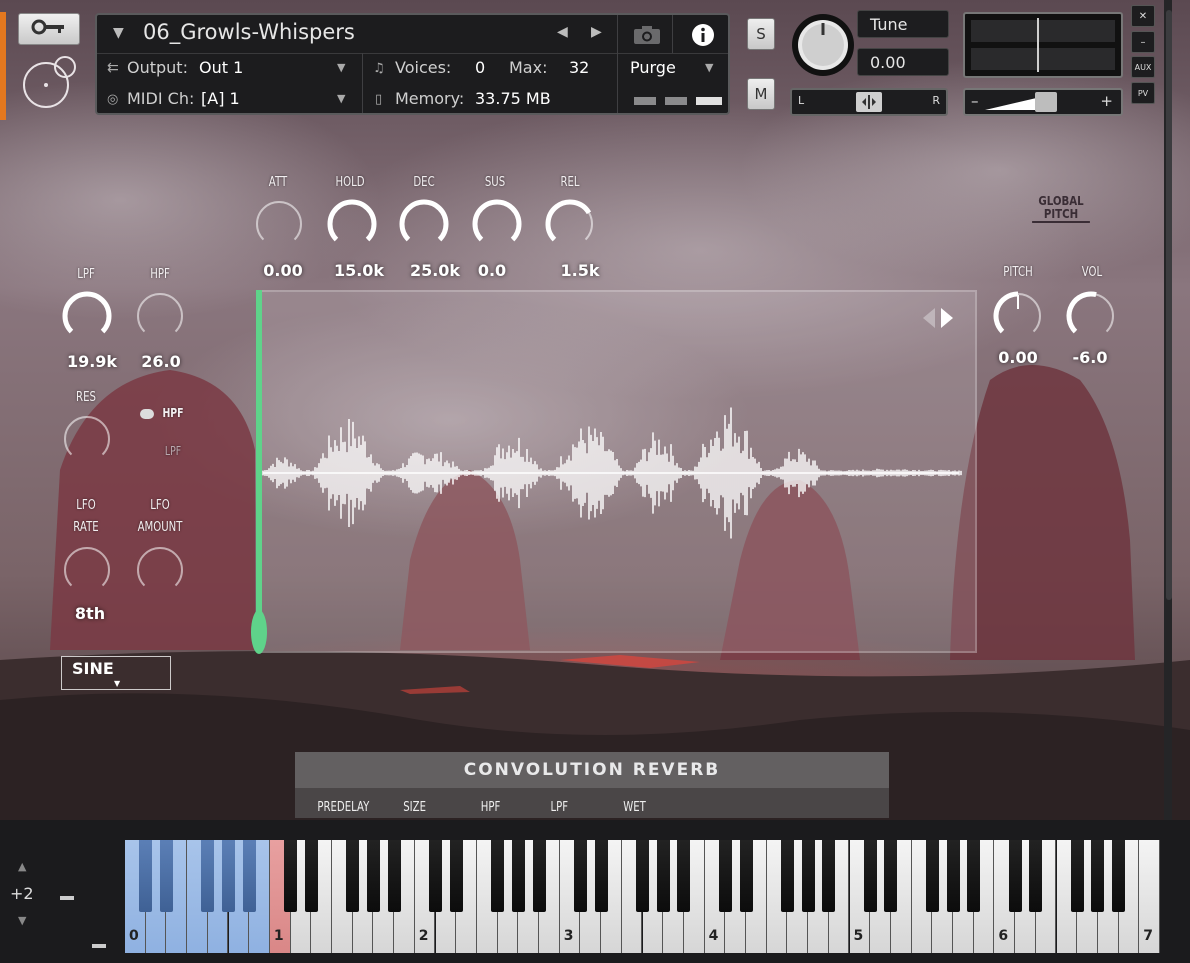  I want to click on solo-button: S, so click(761, 34).